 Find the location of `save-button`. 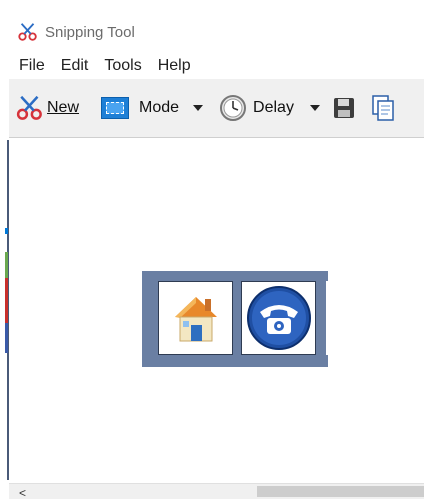

save-button is located at coordinates (344, 108).